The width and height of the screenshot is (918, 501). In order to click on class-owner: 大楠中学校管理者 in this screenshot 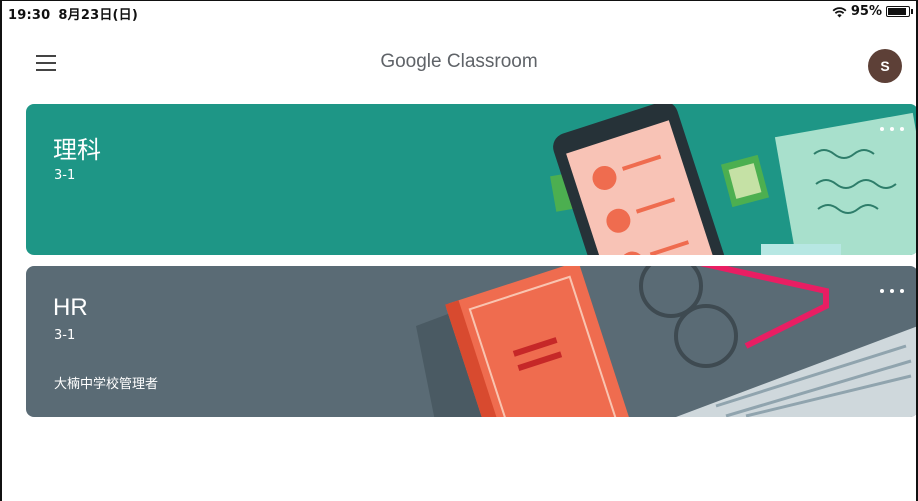, I will do `click(106, 384)`.